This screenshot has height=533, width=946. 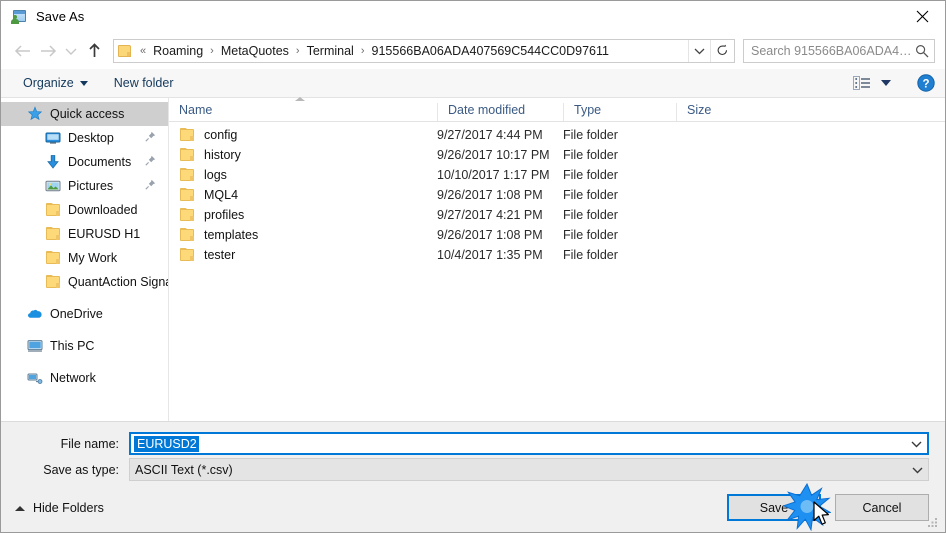 I want to click on file-date: 9/27/2017 4:21 PM, so click(x=490, y=215).